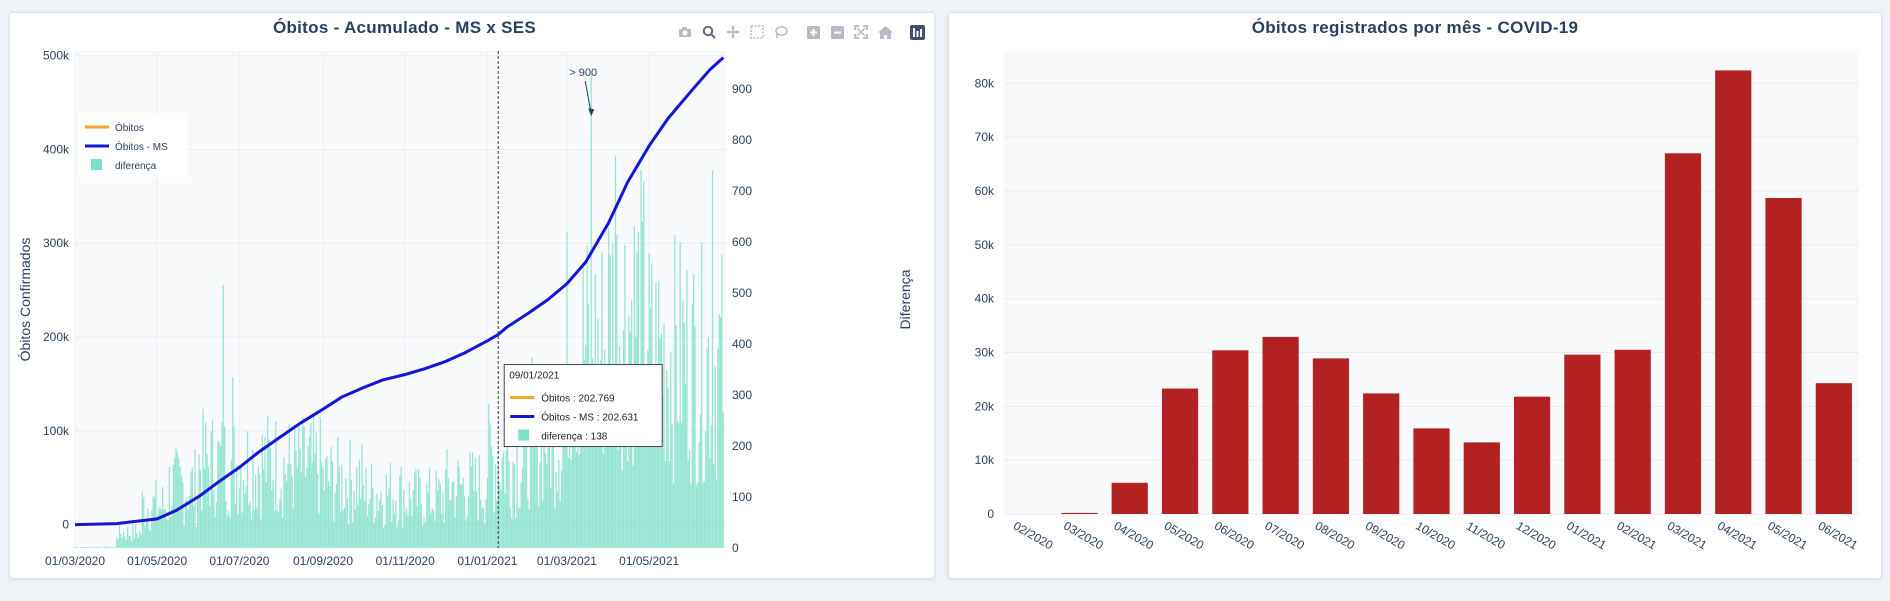 The height and width of the screenshot is (601, 1890). Describe the element at coordinates (1838, 536) in the screenshot. I see `x-tick-label: 06/2021` at that location.